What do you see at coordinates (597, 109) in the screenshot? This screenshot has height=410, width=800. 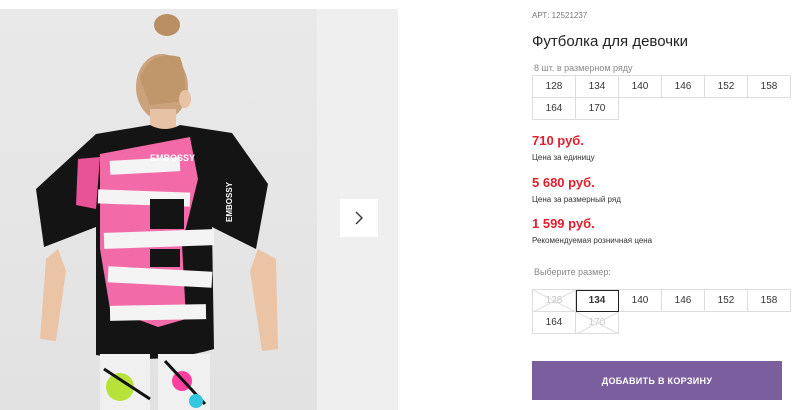 I see `pack-size-cell: 170` at bounding box center [597, 109].